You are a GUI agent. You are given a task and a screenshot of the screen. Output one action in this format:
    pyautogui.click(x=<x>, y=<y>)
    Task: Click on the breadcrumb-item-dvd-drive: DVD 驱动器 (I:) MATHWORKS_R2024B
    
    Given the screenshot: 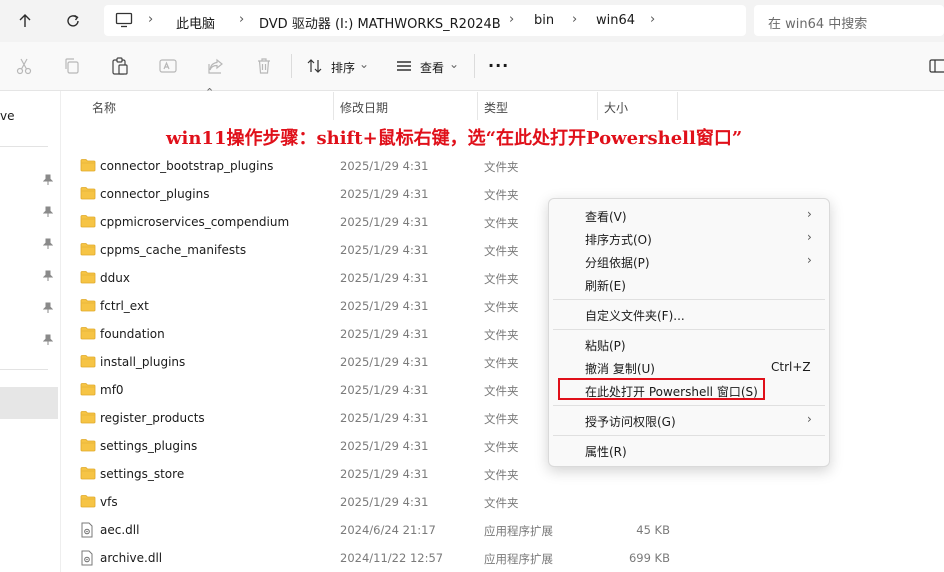 What is the action you would take?
    pyautogui.click(x=380, y=22)
    